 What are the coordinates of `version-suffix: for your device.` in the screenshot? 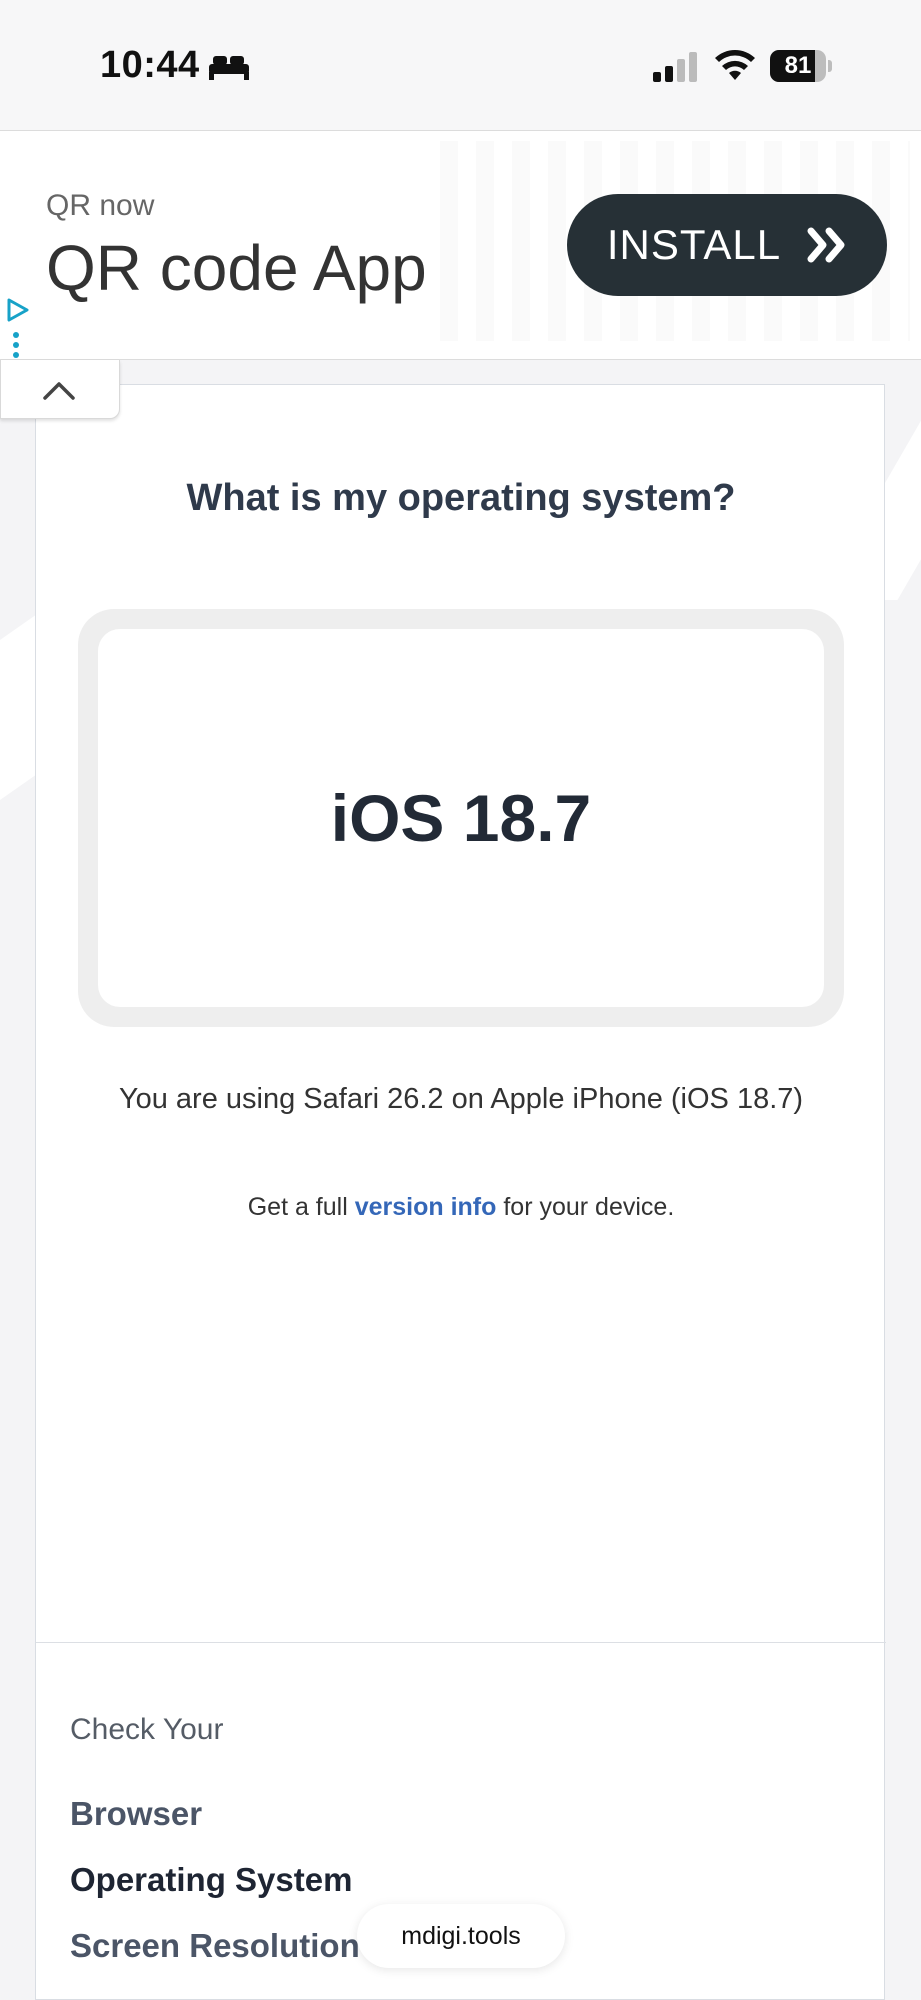 It's located at (585, 1207).